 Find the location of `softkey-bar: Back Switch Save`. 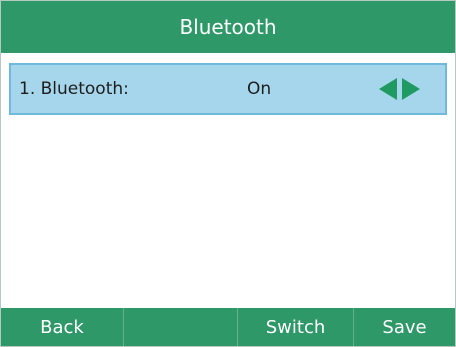

softkey-bar: Back Switch Save is located at coordinates (228, 327).